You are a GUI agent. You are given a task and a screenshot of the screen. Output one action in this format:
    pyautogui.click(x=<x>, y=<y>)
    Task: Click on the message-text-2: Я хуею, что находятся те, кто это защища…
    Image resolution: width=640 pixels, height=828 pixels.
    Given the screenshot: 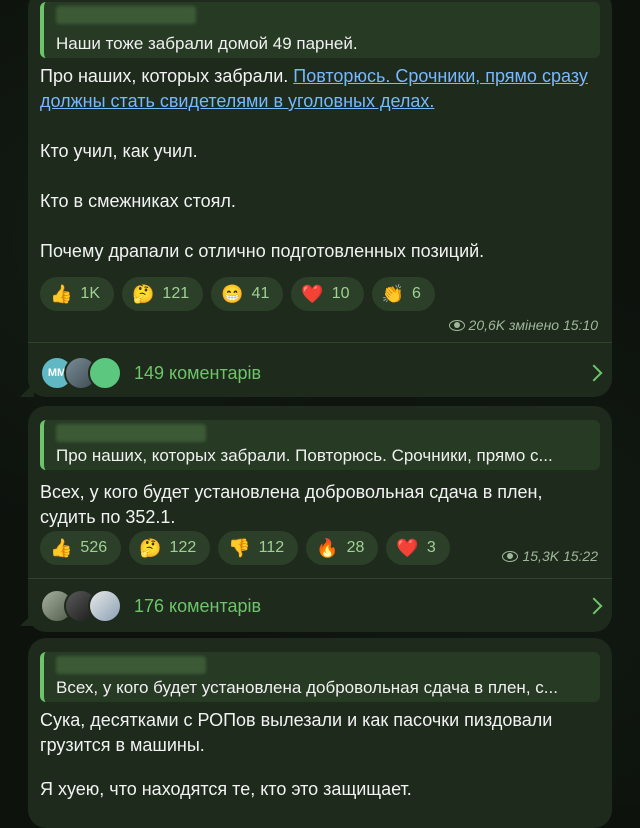 What is the action you would take?
    pyautogui.click(x=226, y=789)
    